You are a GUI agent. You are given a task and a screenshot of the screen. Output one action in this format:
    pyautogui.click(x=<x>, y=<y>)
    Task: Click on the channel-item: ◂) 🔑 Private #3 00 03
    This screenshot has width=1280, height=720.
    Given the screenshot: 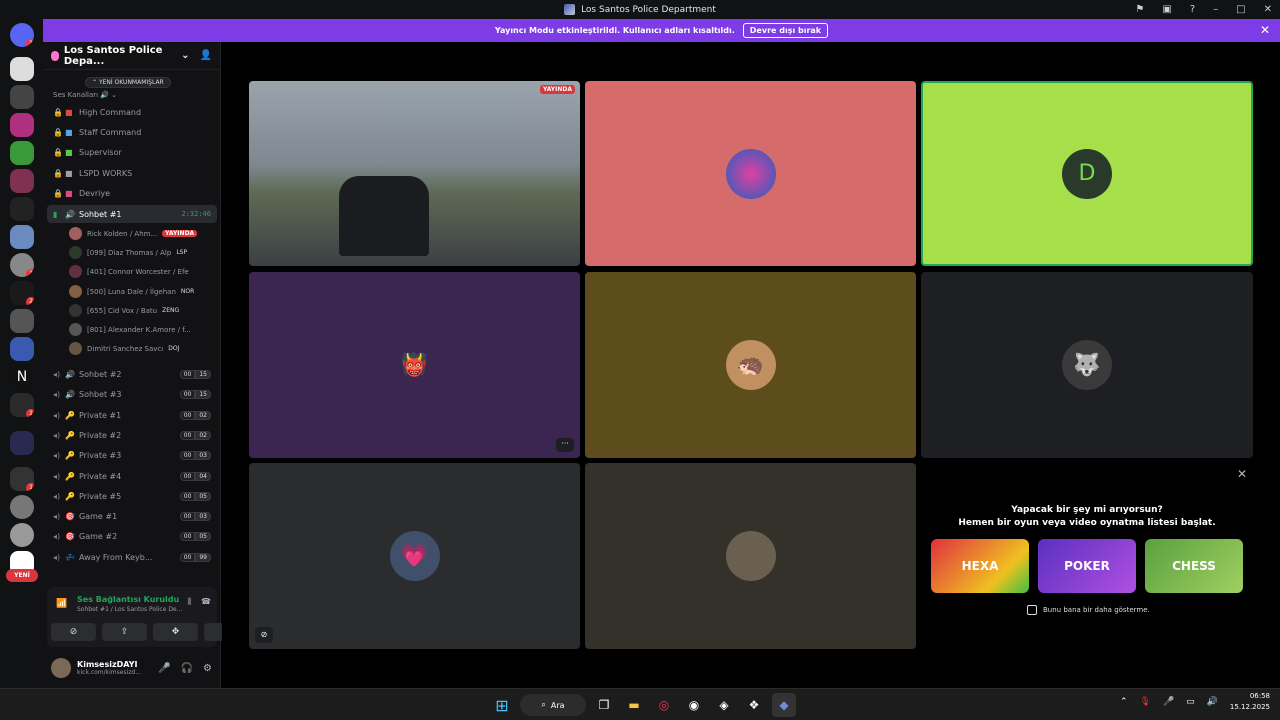 What is the action you would take?
    pyautogui.click(x=132, y=455)
    